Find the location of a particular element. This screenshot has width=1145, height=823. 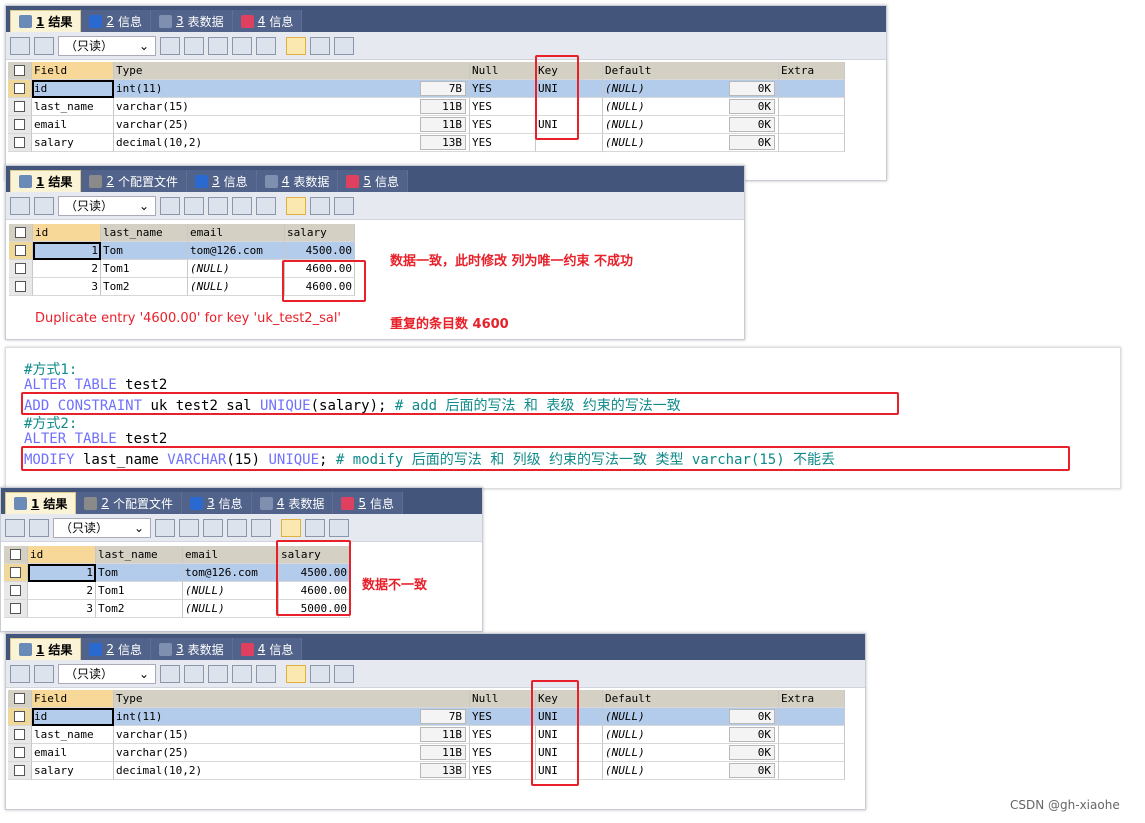

cell-type: varchar(25) 11B is located at coordinates (292, 125).